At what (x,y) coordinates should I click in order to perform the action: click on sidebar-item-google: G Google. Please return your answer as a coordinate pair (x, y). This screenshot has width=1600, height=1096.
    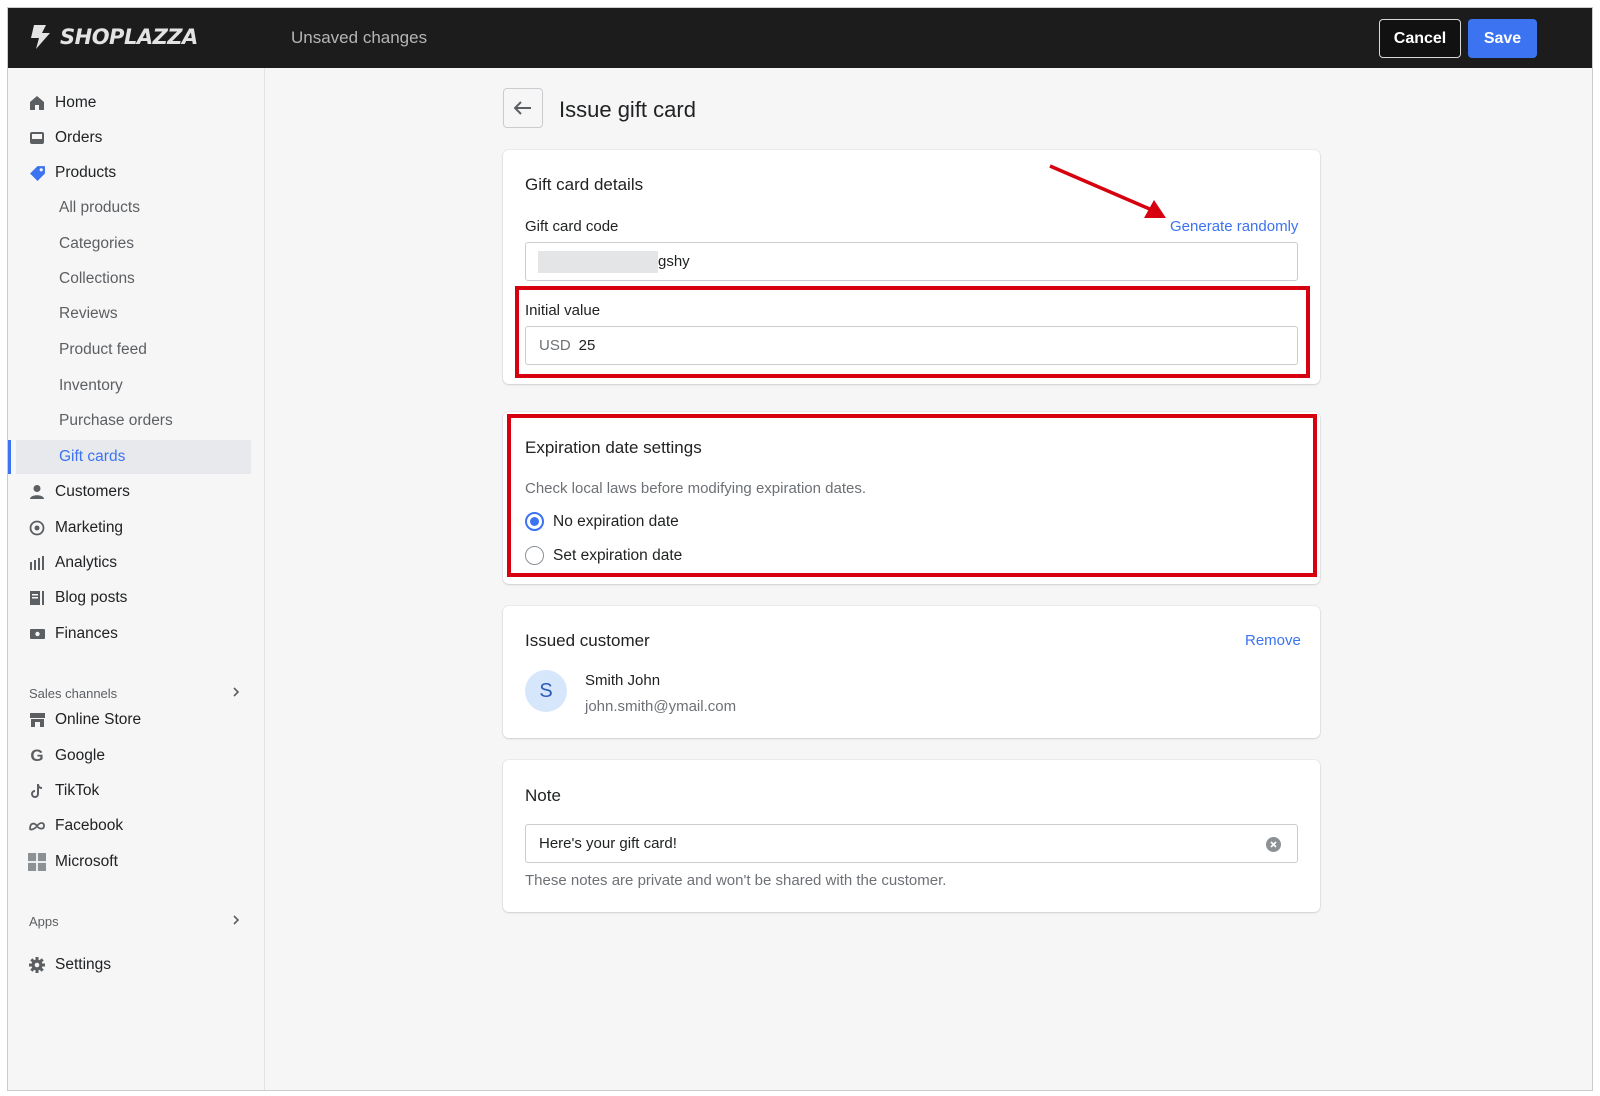
    Looking at the image, I should click on (129, 756).